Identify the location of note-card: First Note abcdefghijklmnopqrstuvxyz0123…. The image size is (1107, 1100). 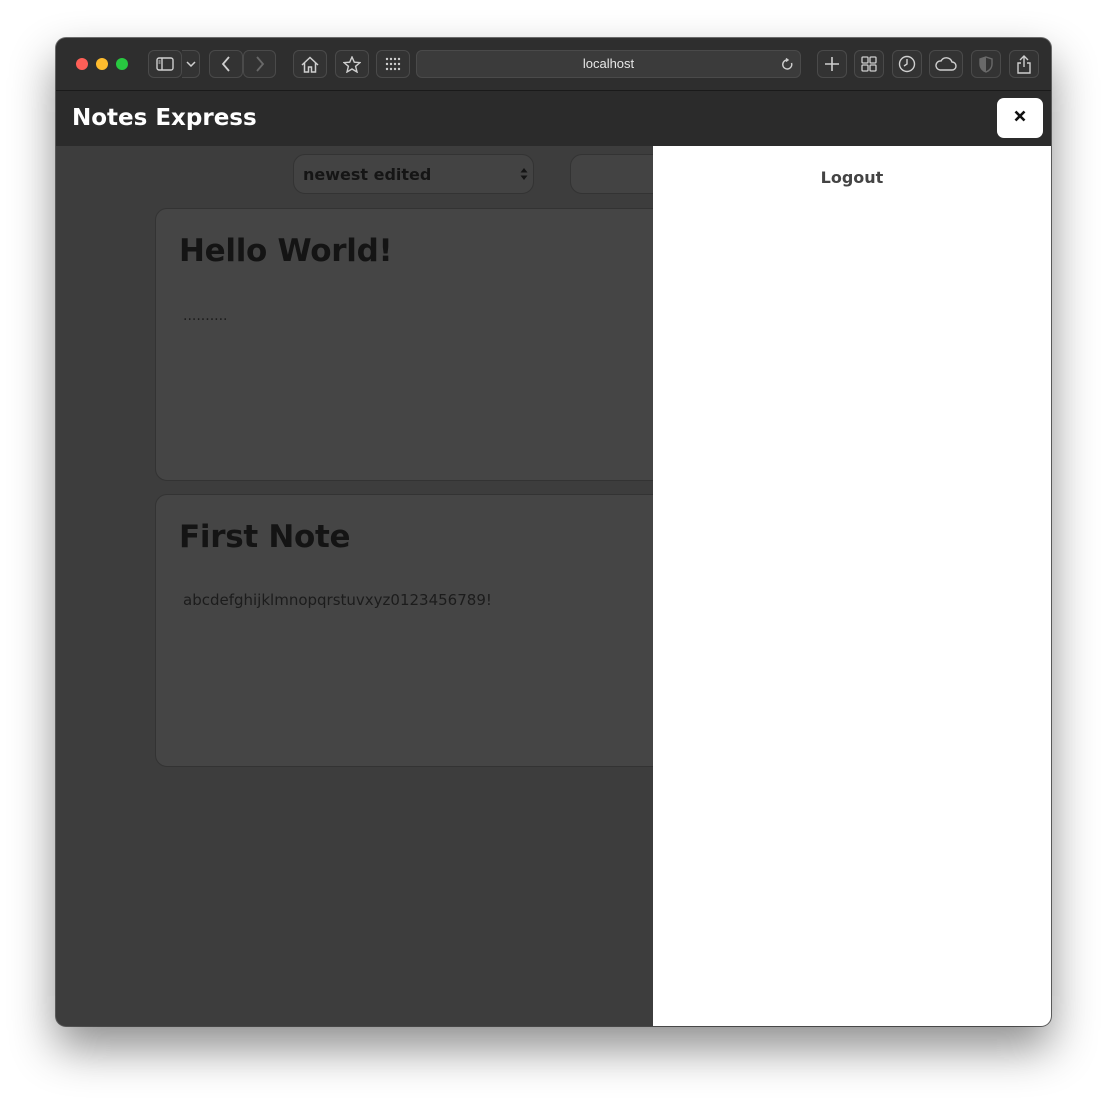
(435, 630).